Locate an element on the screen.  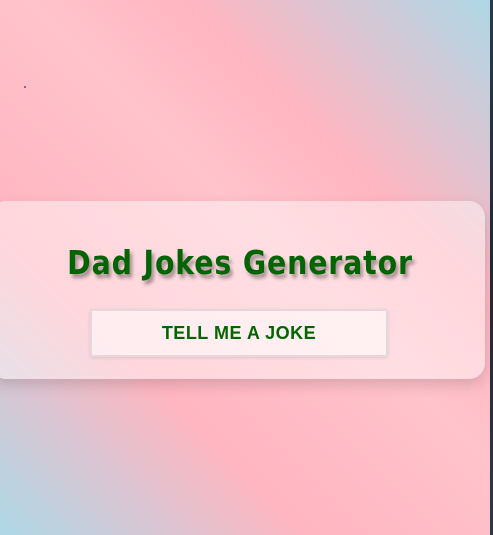
page-title: Dad Jokes Generator is located at coordinates (240, 262).